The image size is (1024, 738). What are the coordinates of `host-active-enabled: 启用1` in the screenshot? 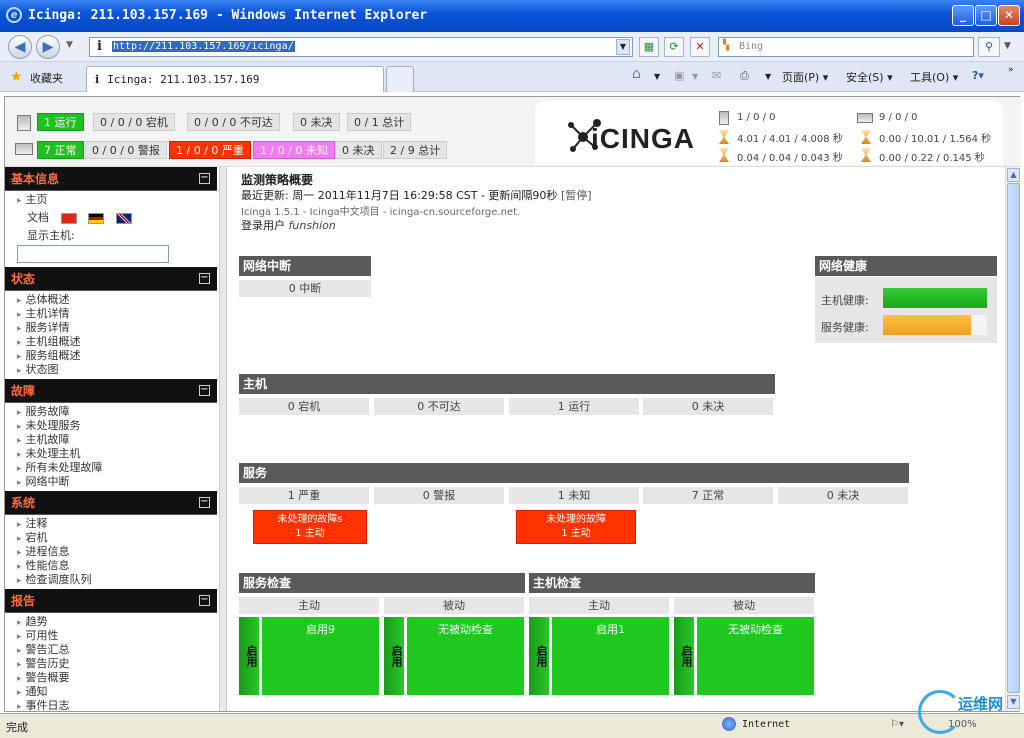 It's located at (610, 656).